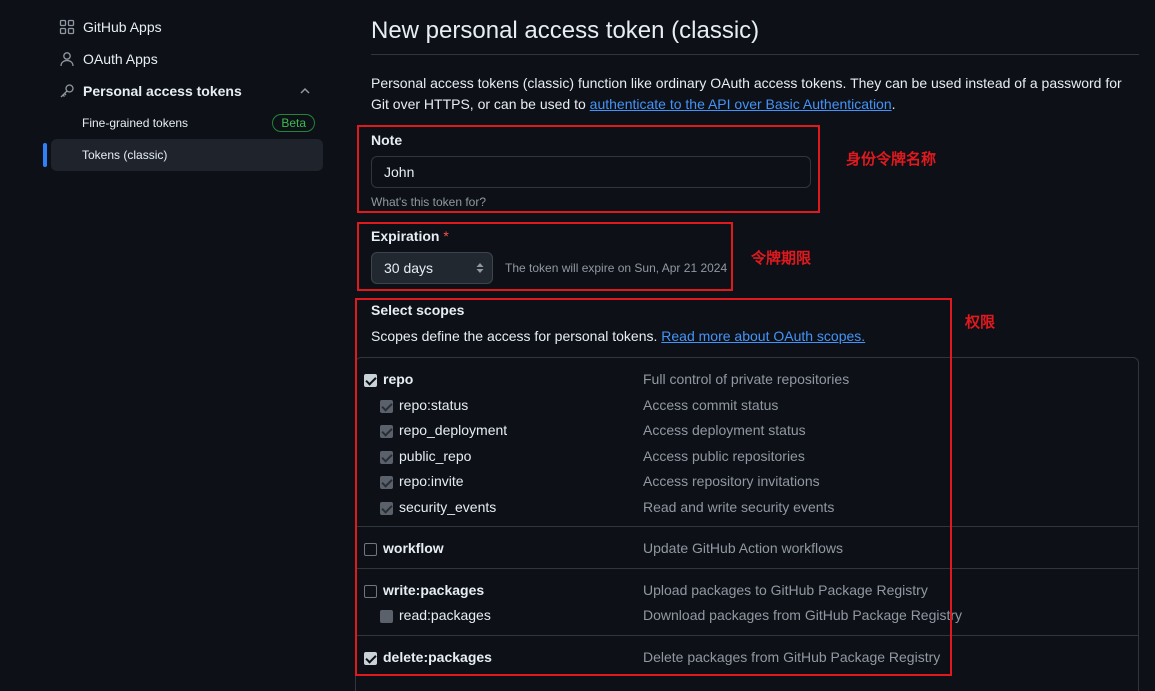  Describe the element at coordinates (293, 123) in the screenshot. I see `beta-badge: Beta` at that location.